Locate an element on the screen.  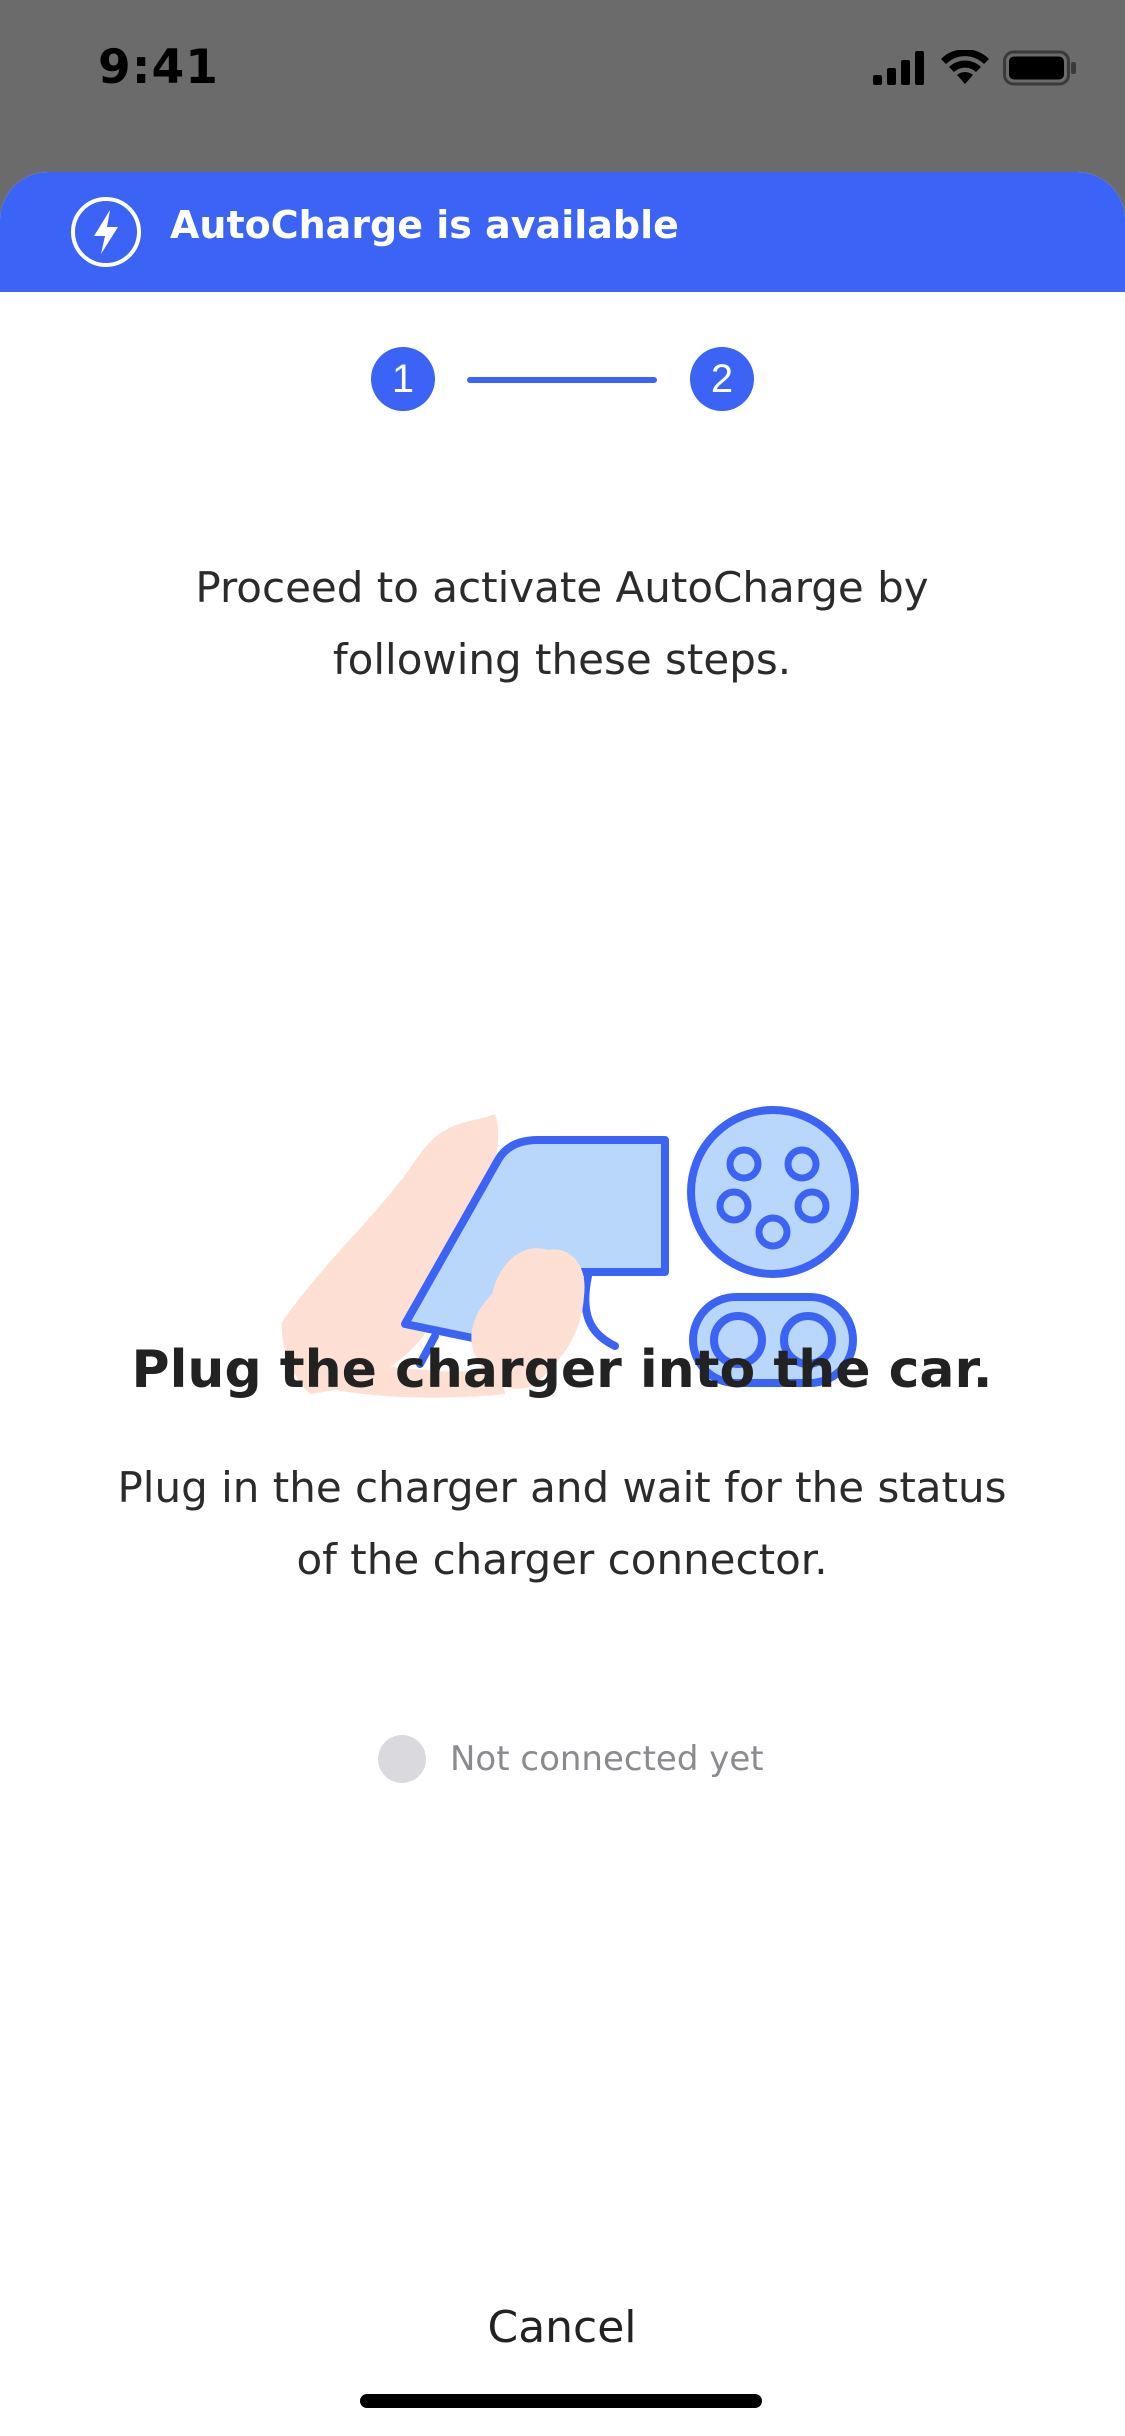
home-indicator is located at coordinates (561, 2401).